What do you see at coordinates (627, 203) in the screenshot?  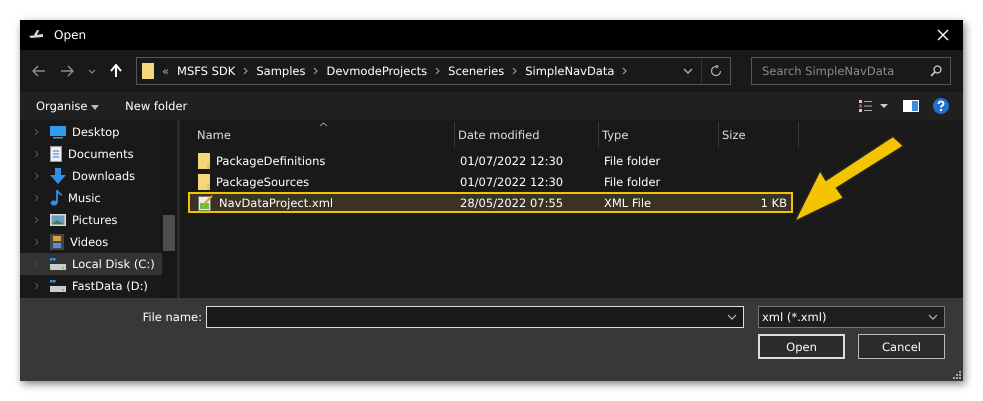 I see `file-type: XML File` at bounding box center [627, 203].